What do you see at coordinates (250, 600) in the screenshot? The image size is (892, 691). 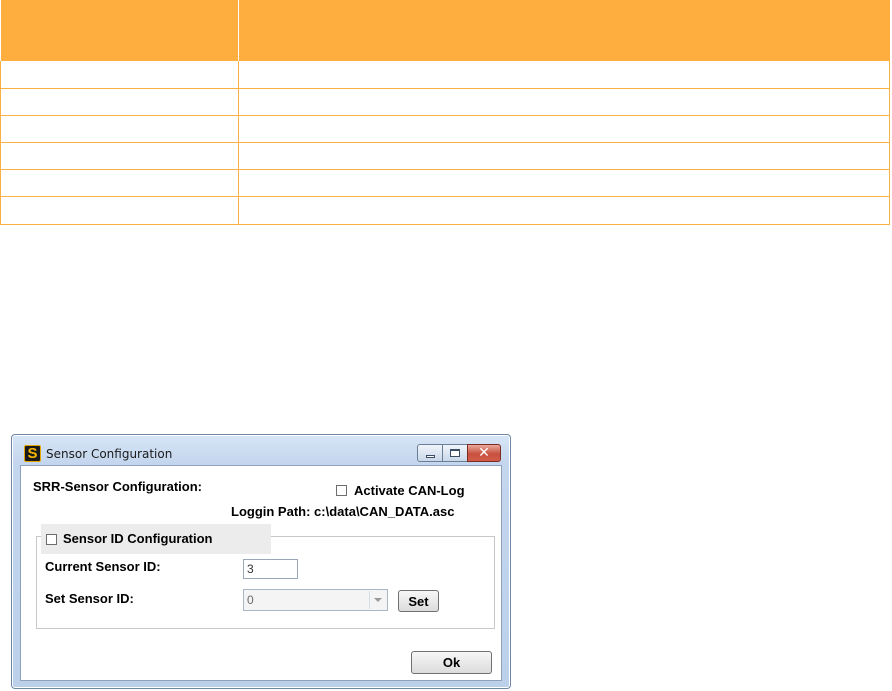 I see `set-sensor-id-selected: 0` at bounding box center [250, 600].